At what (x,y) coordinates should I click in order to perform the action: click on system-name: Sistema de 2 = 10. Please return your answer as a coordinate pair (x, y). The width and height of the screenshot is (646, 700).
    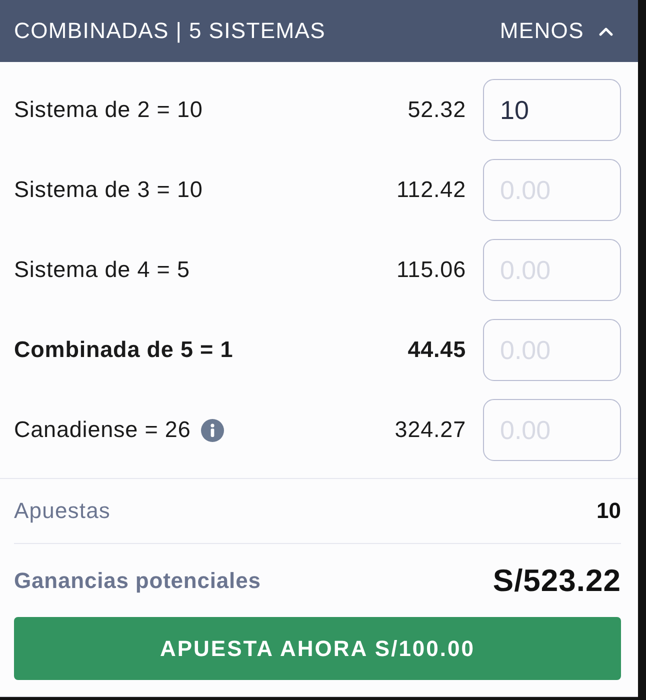
    Looking at the image, I should click on (108, 110).